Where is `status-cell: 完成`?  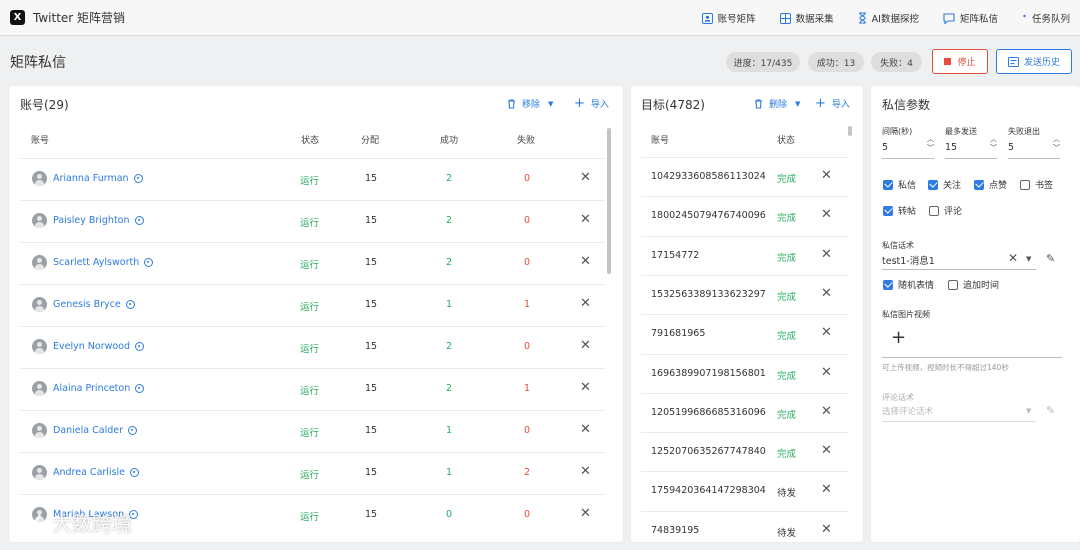 status-cell: 完成 is located at coordinates (787, 337).